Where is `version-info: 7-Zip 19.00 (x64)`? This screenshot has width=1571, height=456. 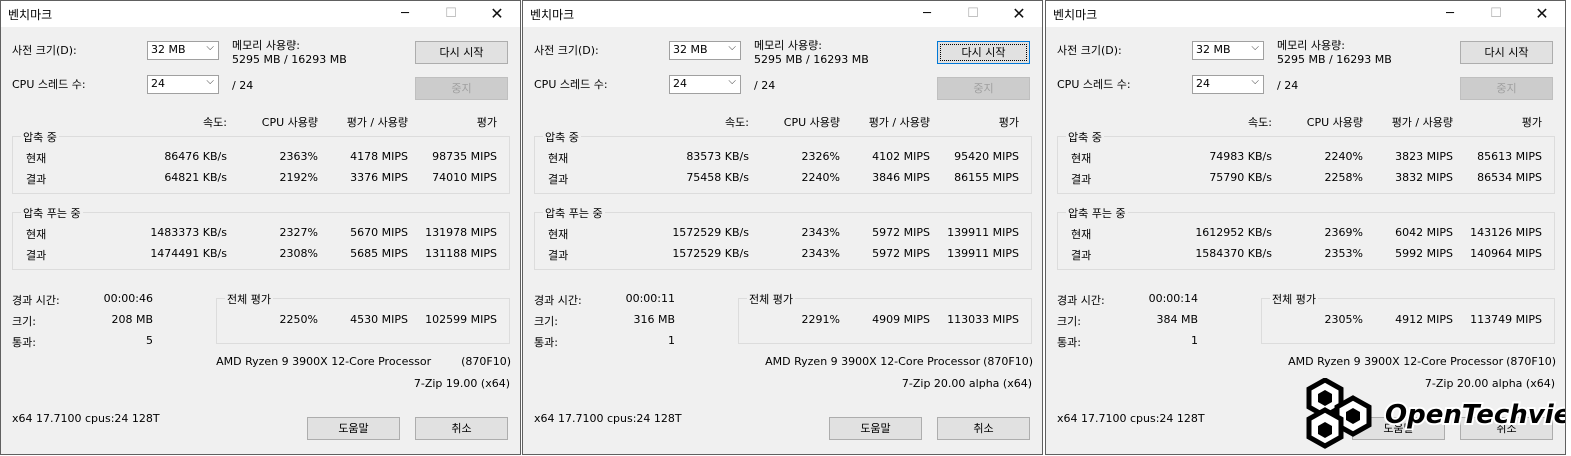
version-info: 7-Zip 19.00 (x64) is located at coordinates (461, 383).